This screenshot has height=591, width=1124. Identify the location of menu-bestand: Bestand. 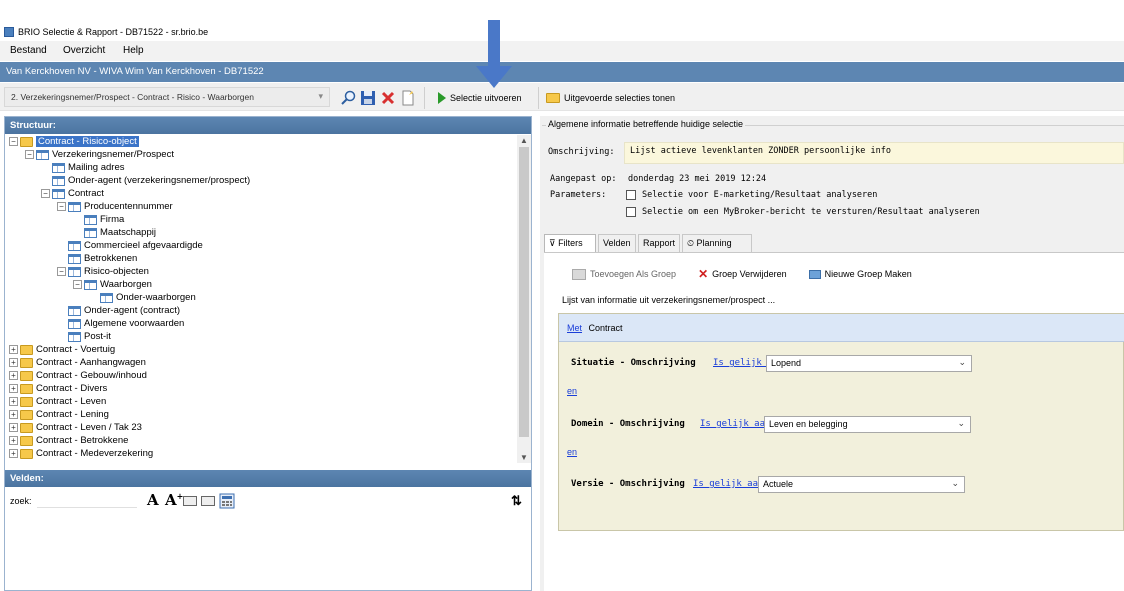
(28, 50).